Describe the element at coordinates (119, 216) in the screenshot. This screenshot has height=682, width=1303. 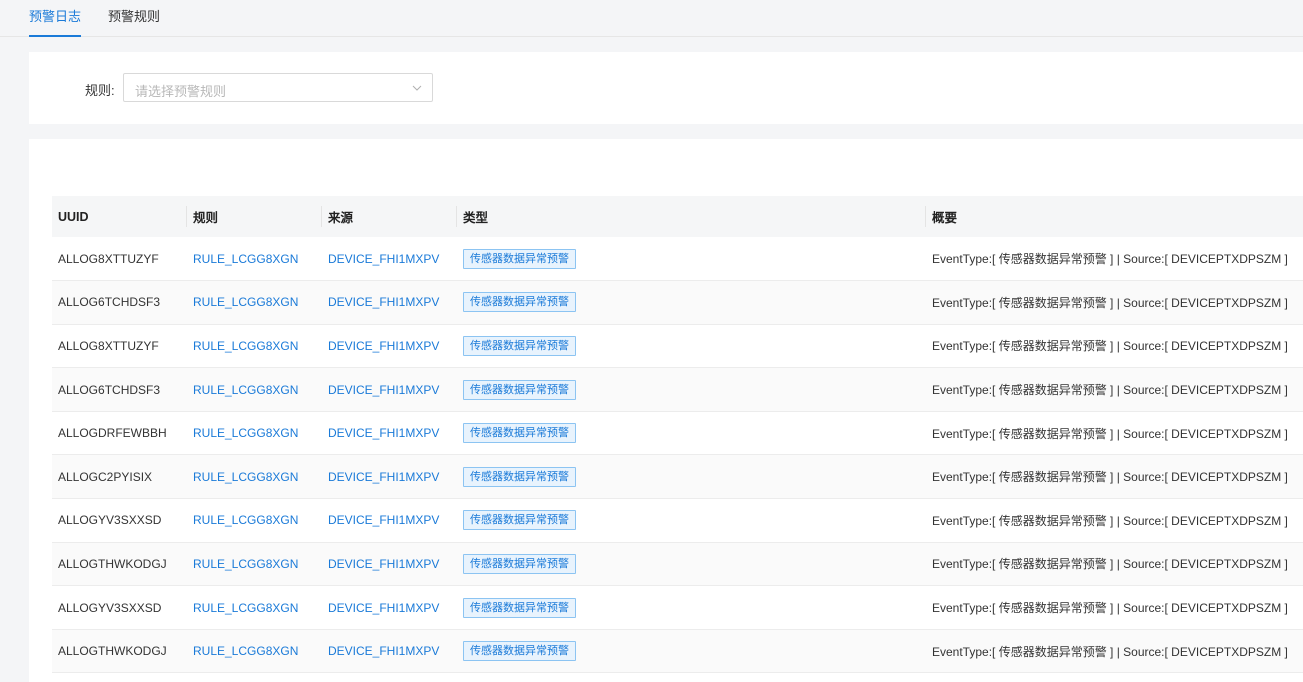
I see `column-header-uuid: UUID` at that location.